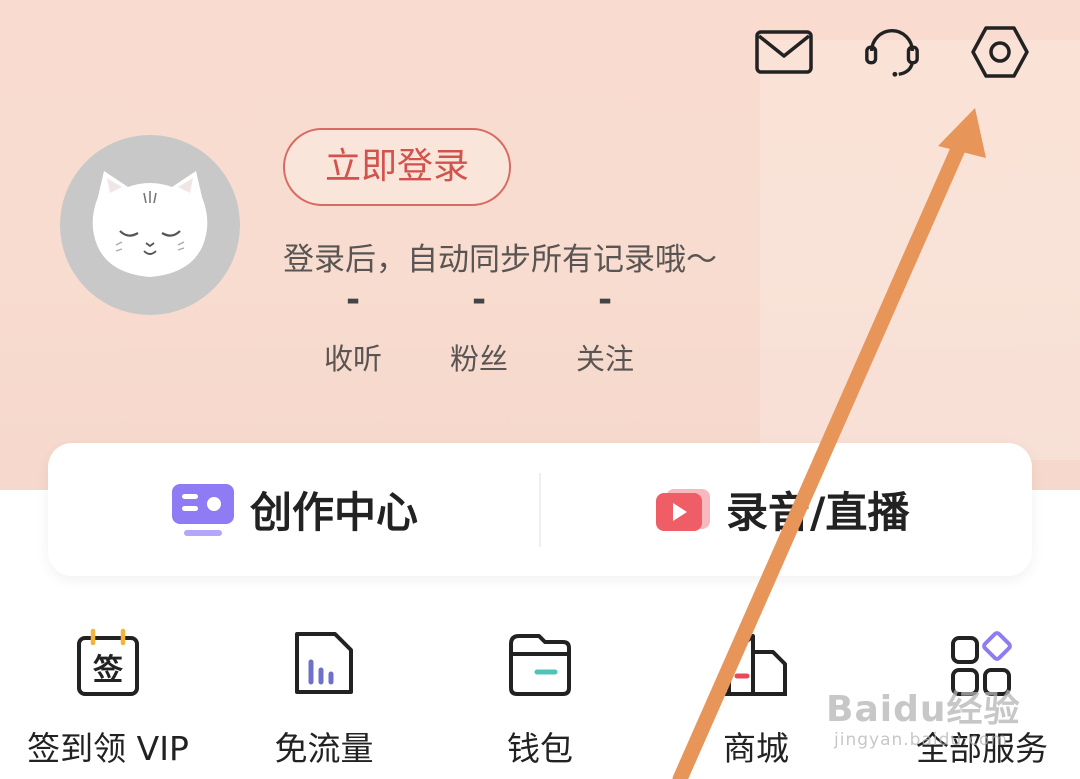 The width and height of the screenshot is (1080, 779). I want to click on stat-following: - 关注, so click(605, 330).